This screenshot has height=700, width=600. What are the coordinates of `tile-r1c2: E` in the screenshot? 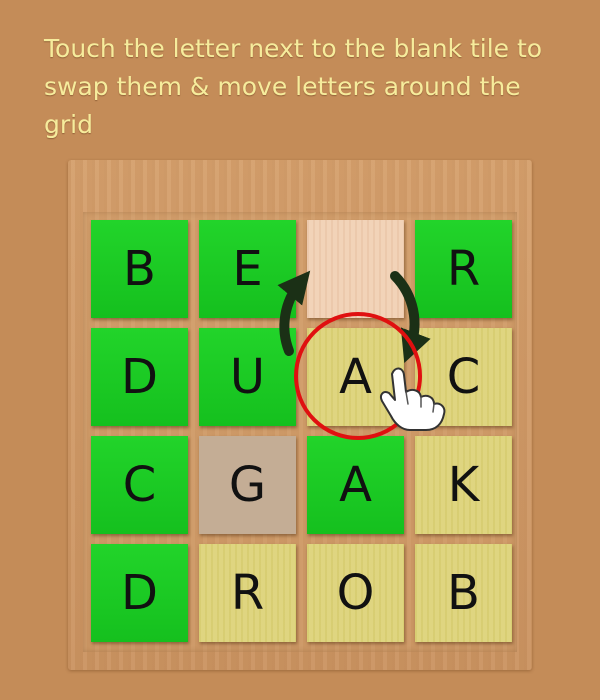 It's located at (247, 269).